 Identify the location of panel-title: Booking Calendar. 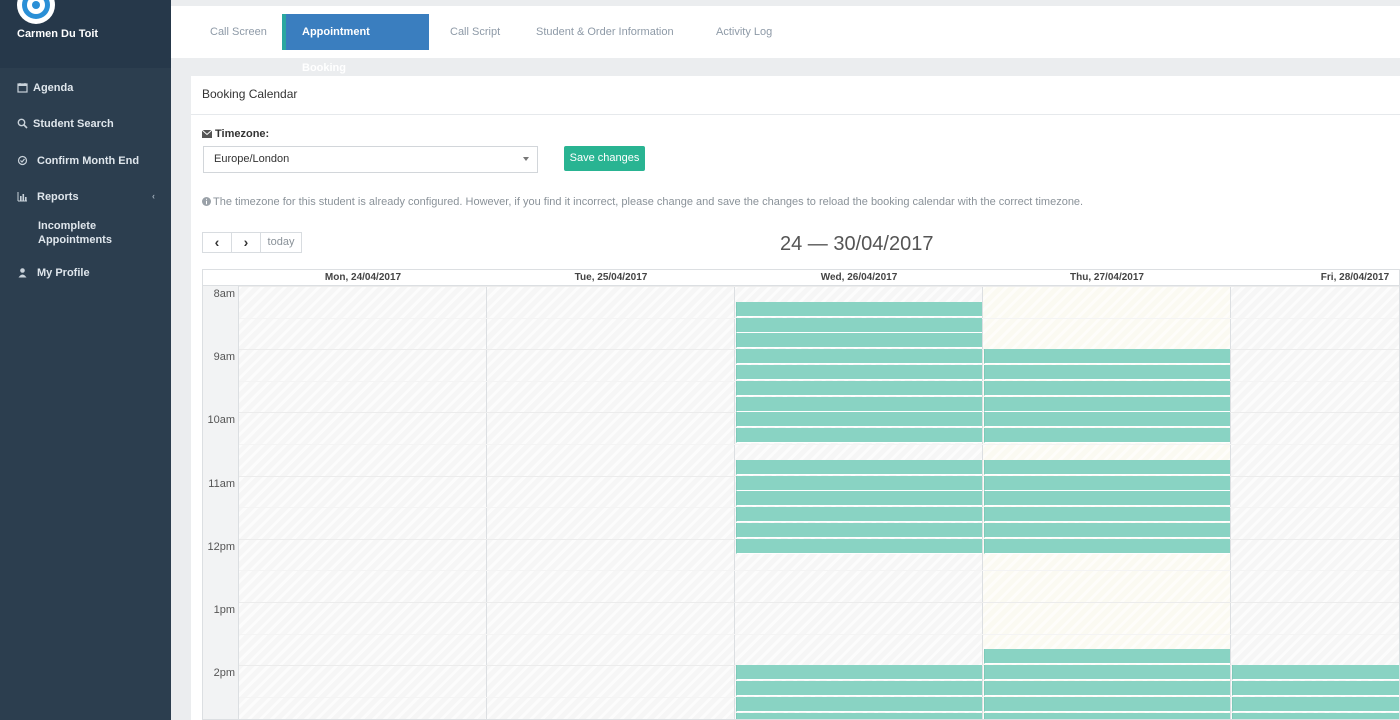
(250, 94).